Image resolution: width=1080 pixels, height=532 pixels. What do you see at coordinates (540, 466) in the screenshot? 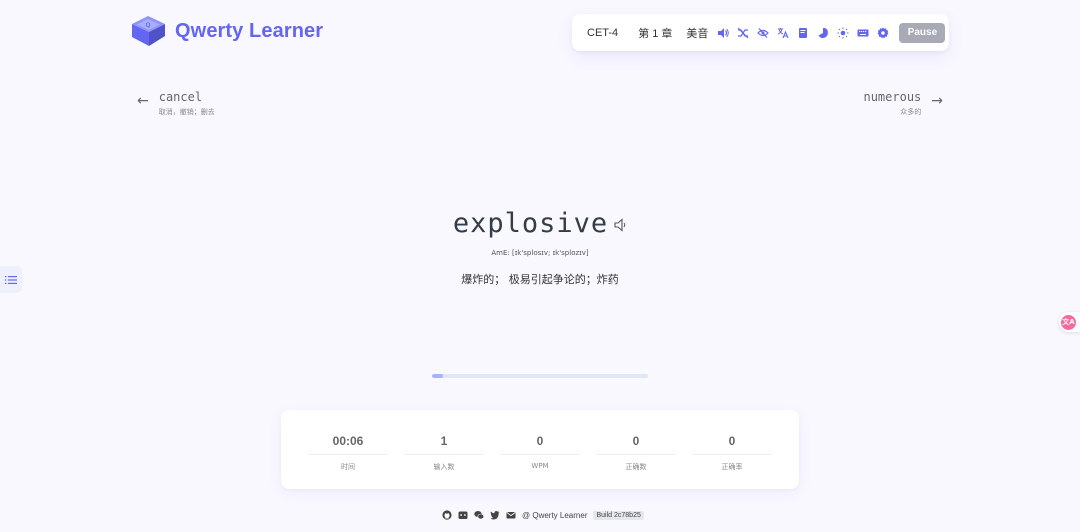
I see `stat-label: WPM` at bounding box center [540, 466].